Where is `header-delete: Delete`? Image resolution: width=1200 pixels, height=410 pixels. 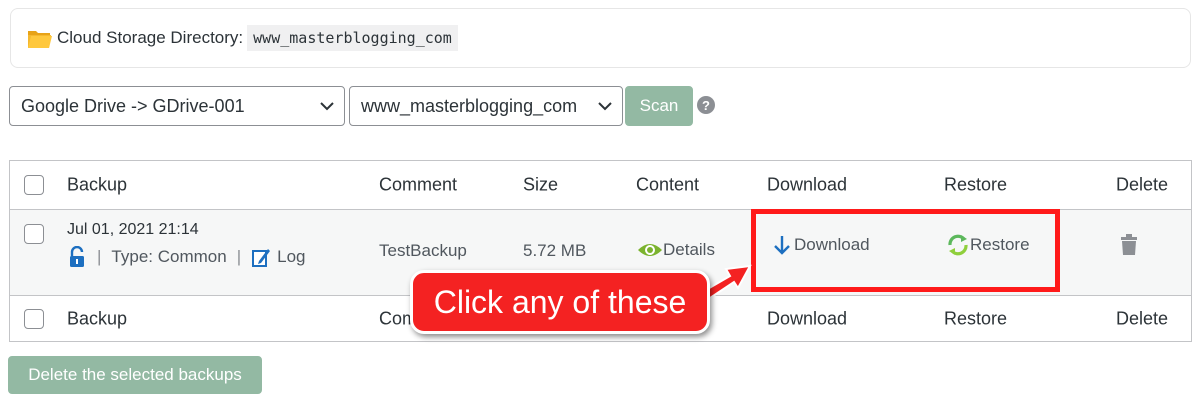
header-delete: Delete is located at coordinates (1142, 184).